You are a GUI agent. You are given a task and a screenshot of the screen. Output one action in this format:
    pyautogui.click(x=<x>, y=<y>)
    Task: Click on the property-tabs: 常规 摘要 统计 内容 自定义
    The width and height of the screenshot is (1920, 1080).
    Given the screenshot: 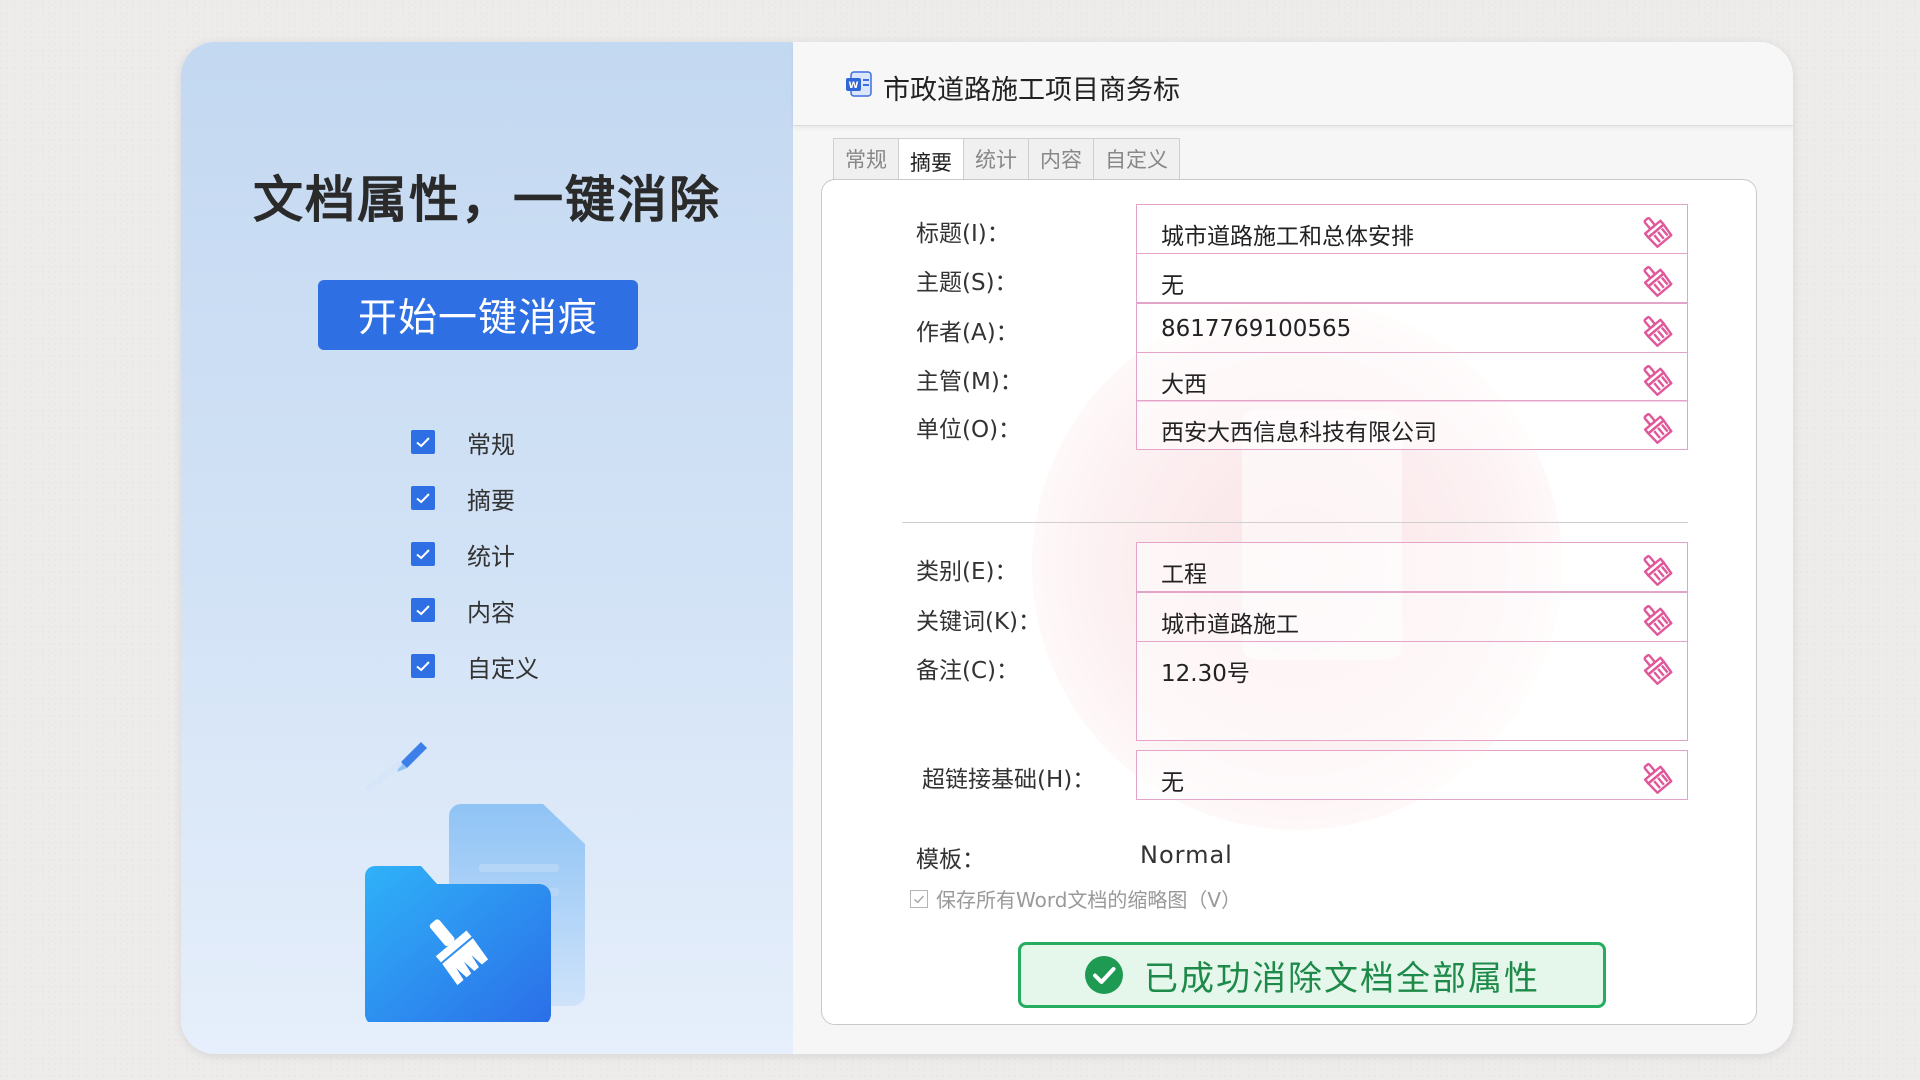 What is the action you would take?
    pyautogui.click(x=1006, y=161)
    